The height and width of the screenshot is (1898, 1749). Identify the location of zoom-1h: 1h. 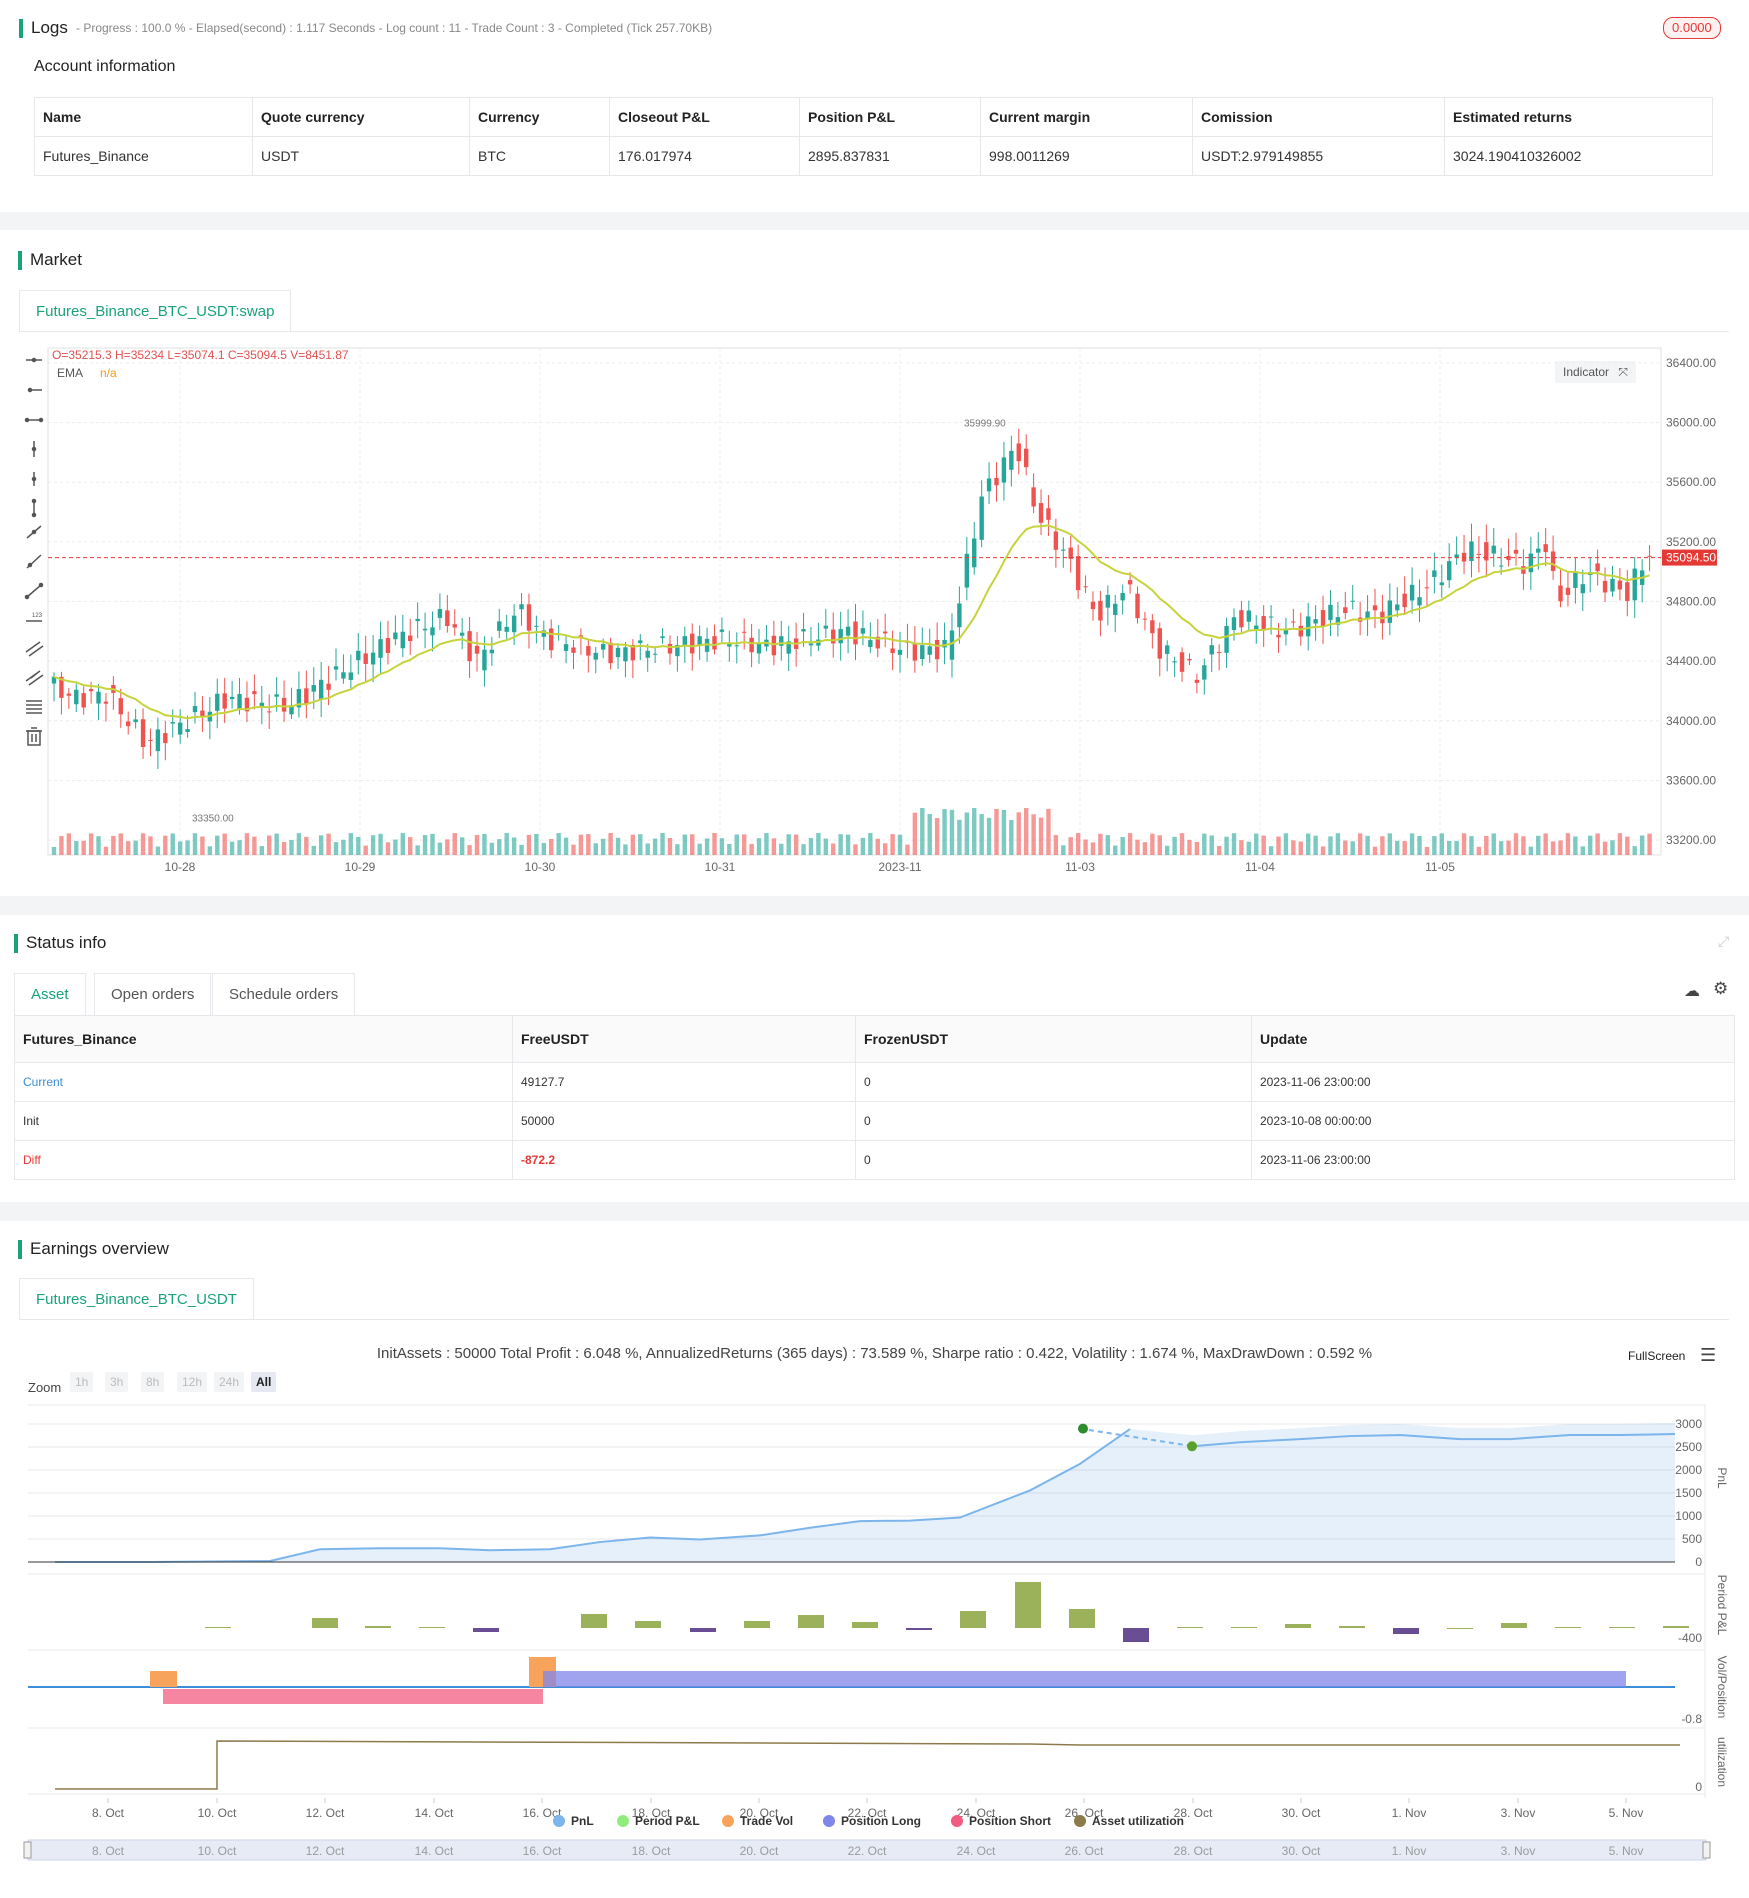
(82, 1382).